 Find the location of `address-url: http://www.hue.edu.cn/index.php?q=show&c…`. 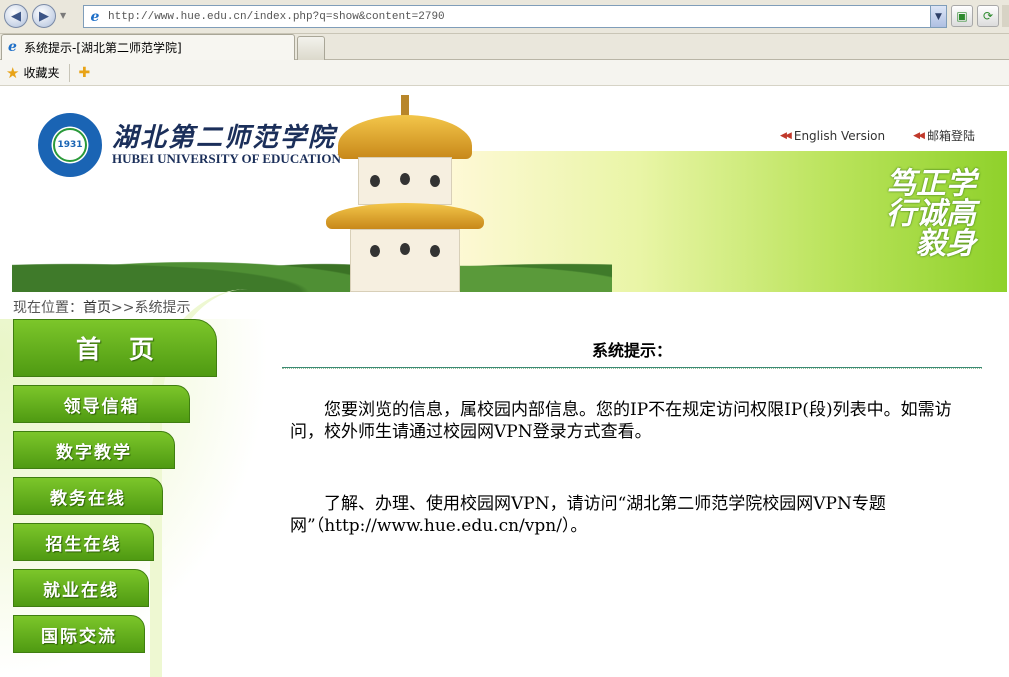

address-url: http://www.hue.edu.cn/index.php?q=show&c… is located at coordinates (519, 17).